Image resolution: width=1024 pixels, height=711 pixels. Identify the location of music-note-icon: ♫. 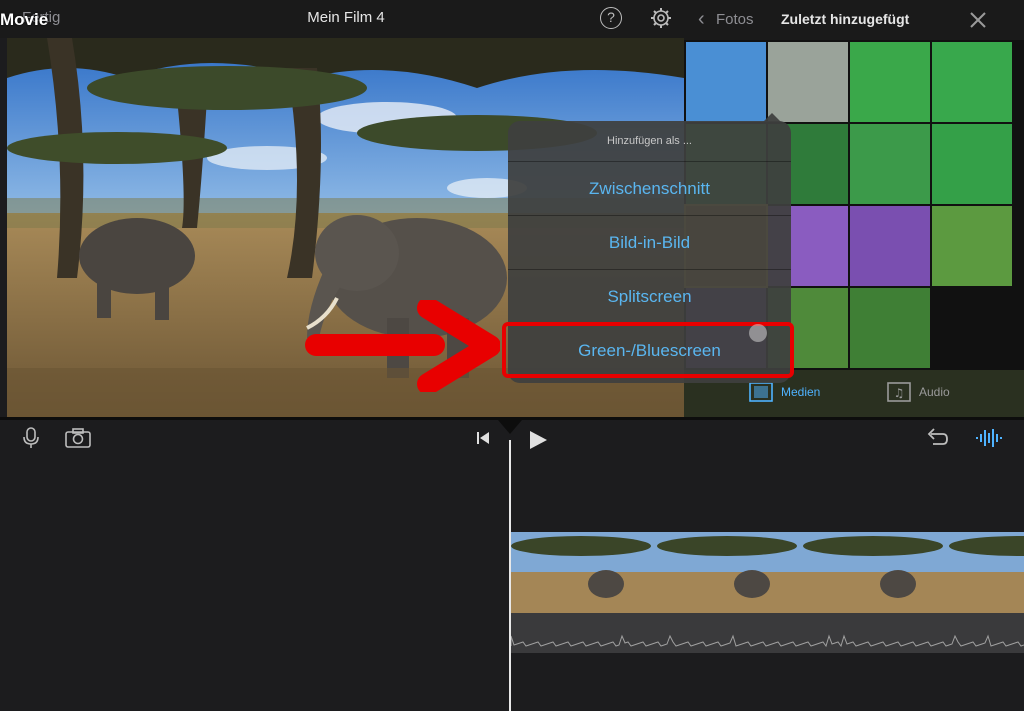
(899, 392).